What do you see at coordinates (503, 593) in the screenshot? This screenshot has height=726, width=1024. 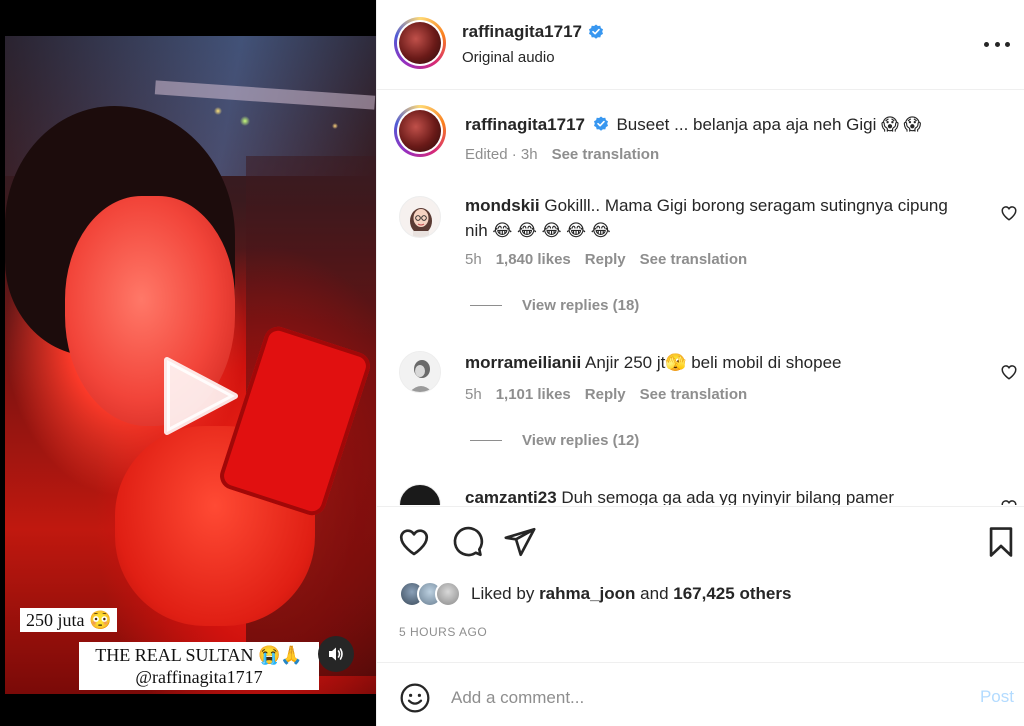 I see `likes-prefix: Liked by` at bounding box center [503, 593].